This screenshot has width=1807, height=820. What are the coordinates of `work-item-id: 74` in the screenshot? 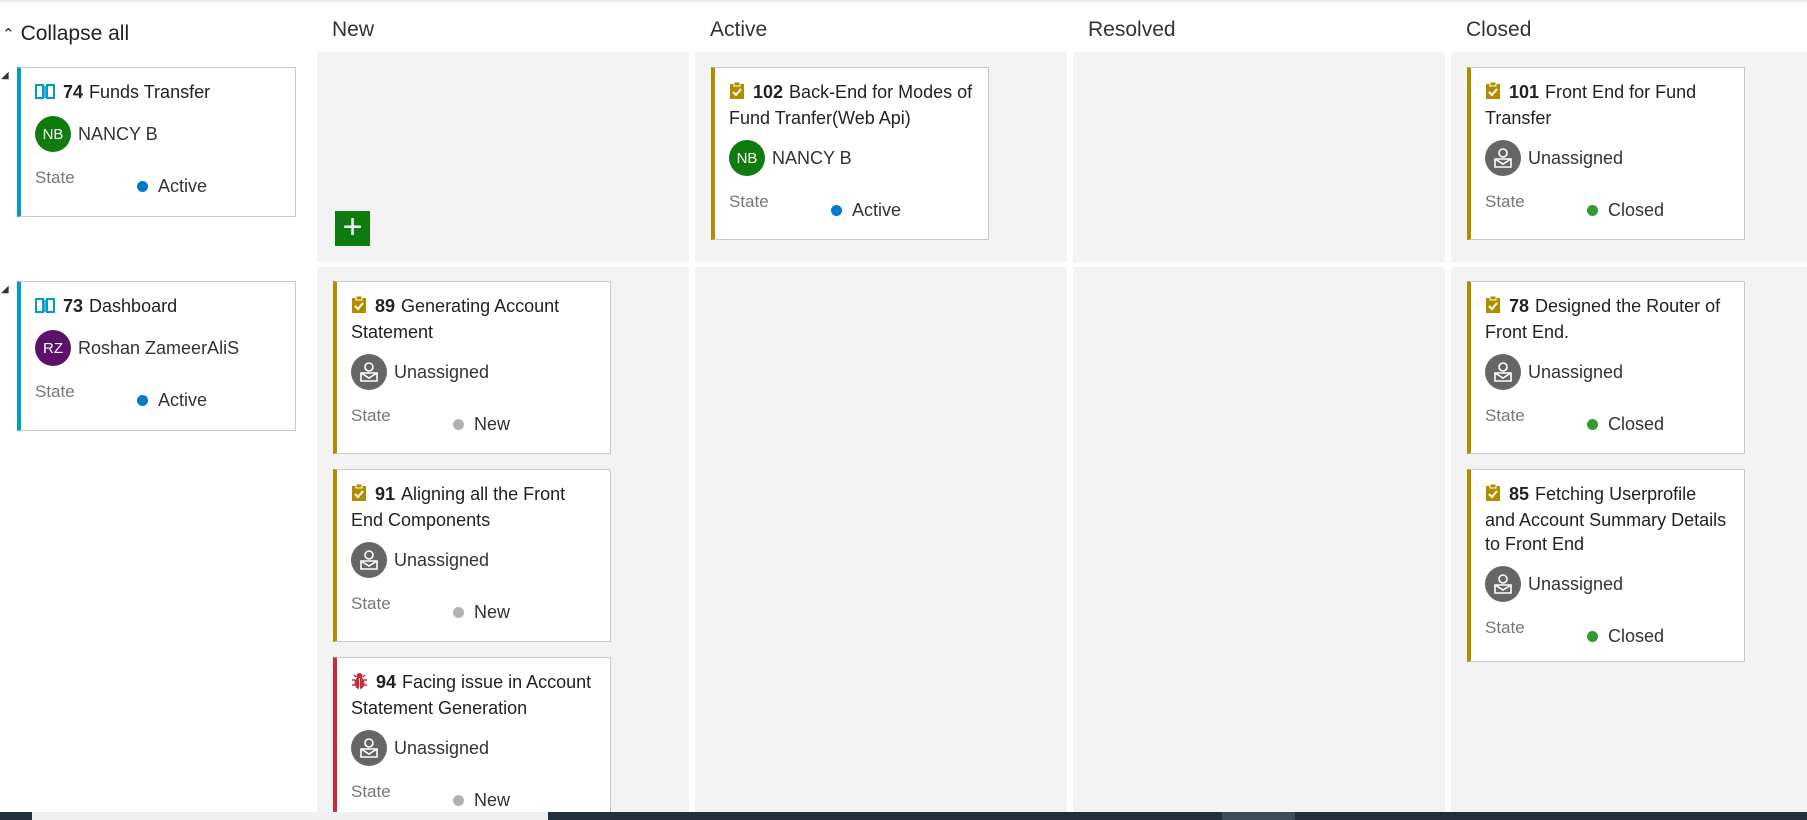 It's located at (73, 92).